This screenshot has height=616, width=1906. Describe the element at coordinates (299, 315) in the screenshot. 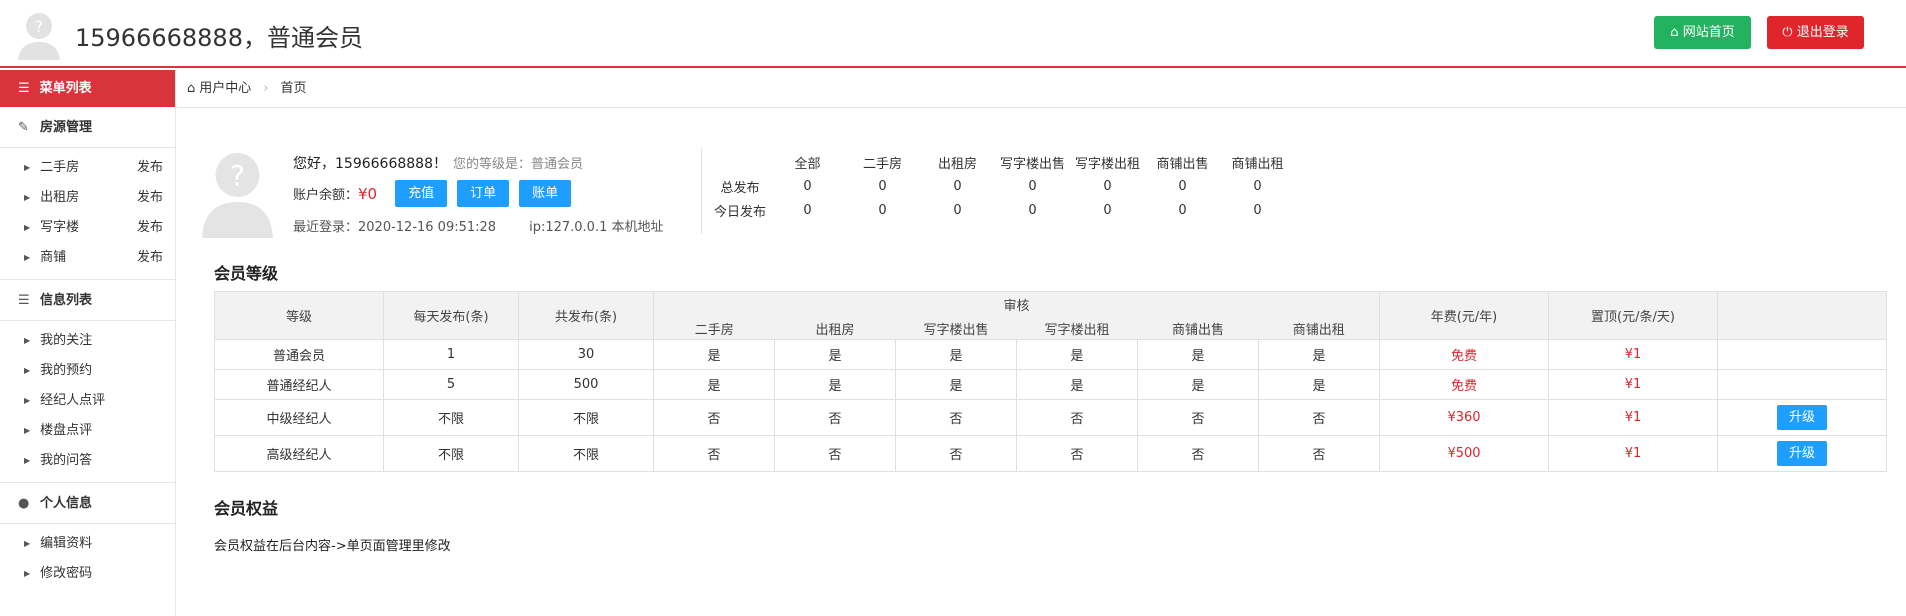

I see `col-level: 等级` at that location.